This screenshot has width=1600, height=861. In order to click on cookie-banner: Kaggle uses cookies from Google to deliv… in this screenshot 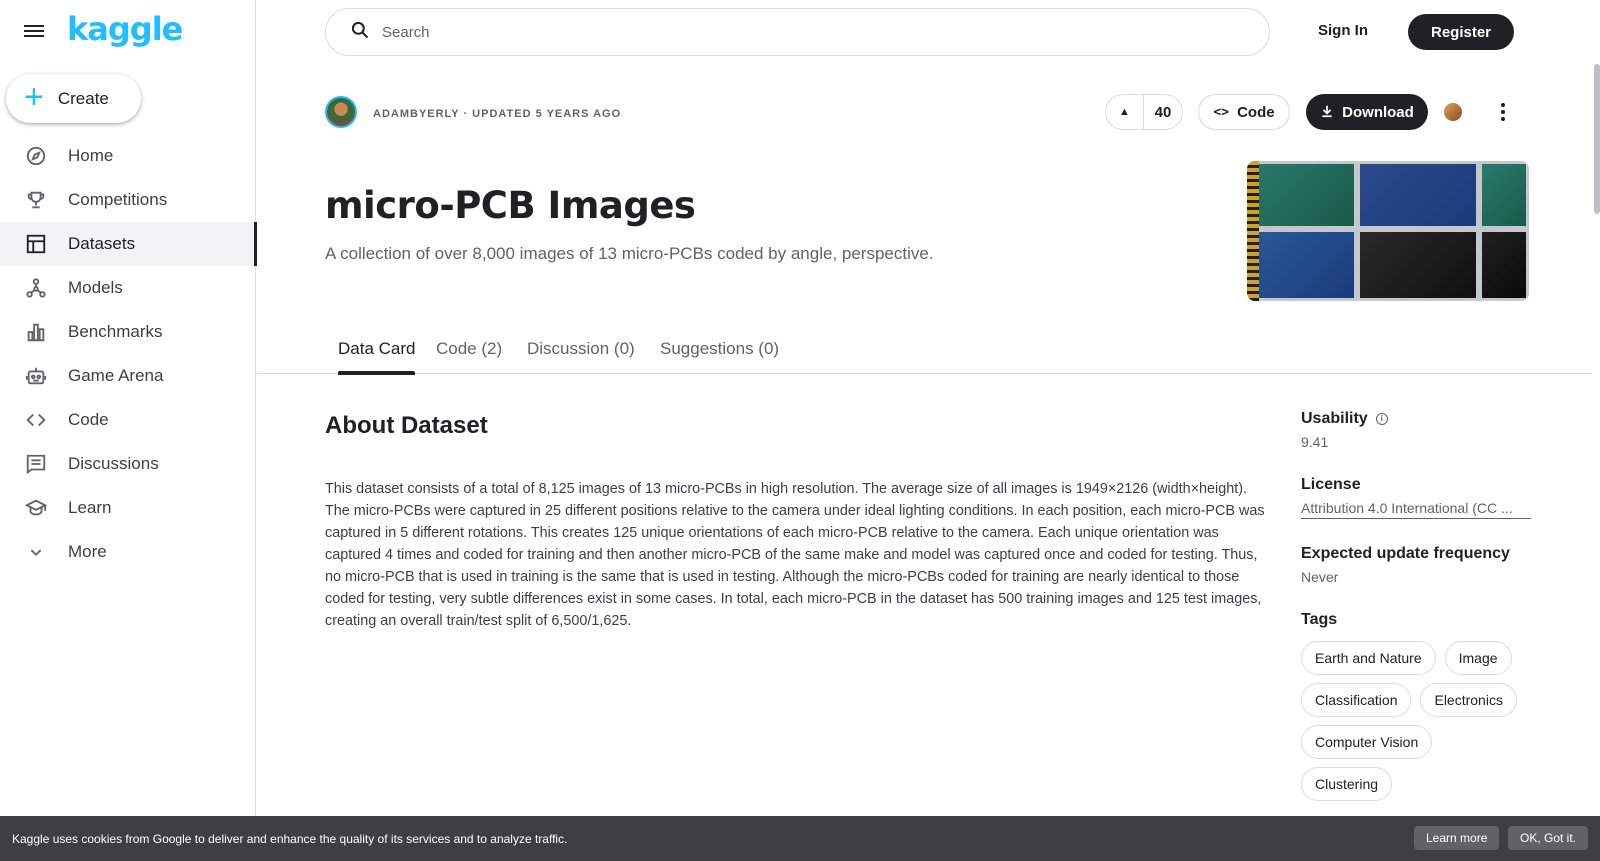, I will do `click(800, 838)`.